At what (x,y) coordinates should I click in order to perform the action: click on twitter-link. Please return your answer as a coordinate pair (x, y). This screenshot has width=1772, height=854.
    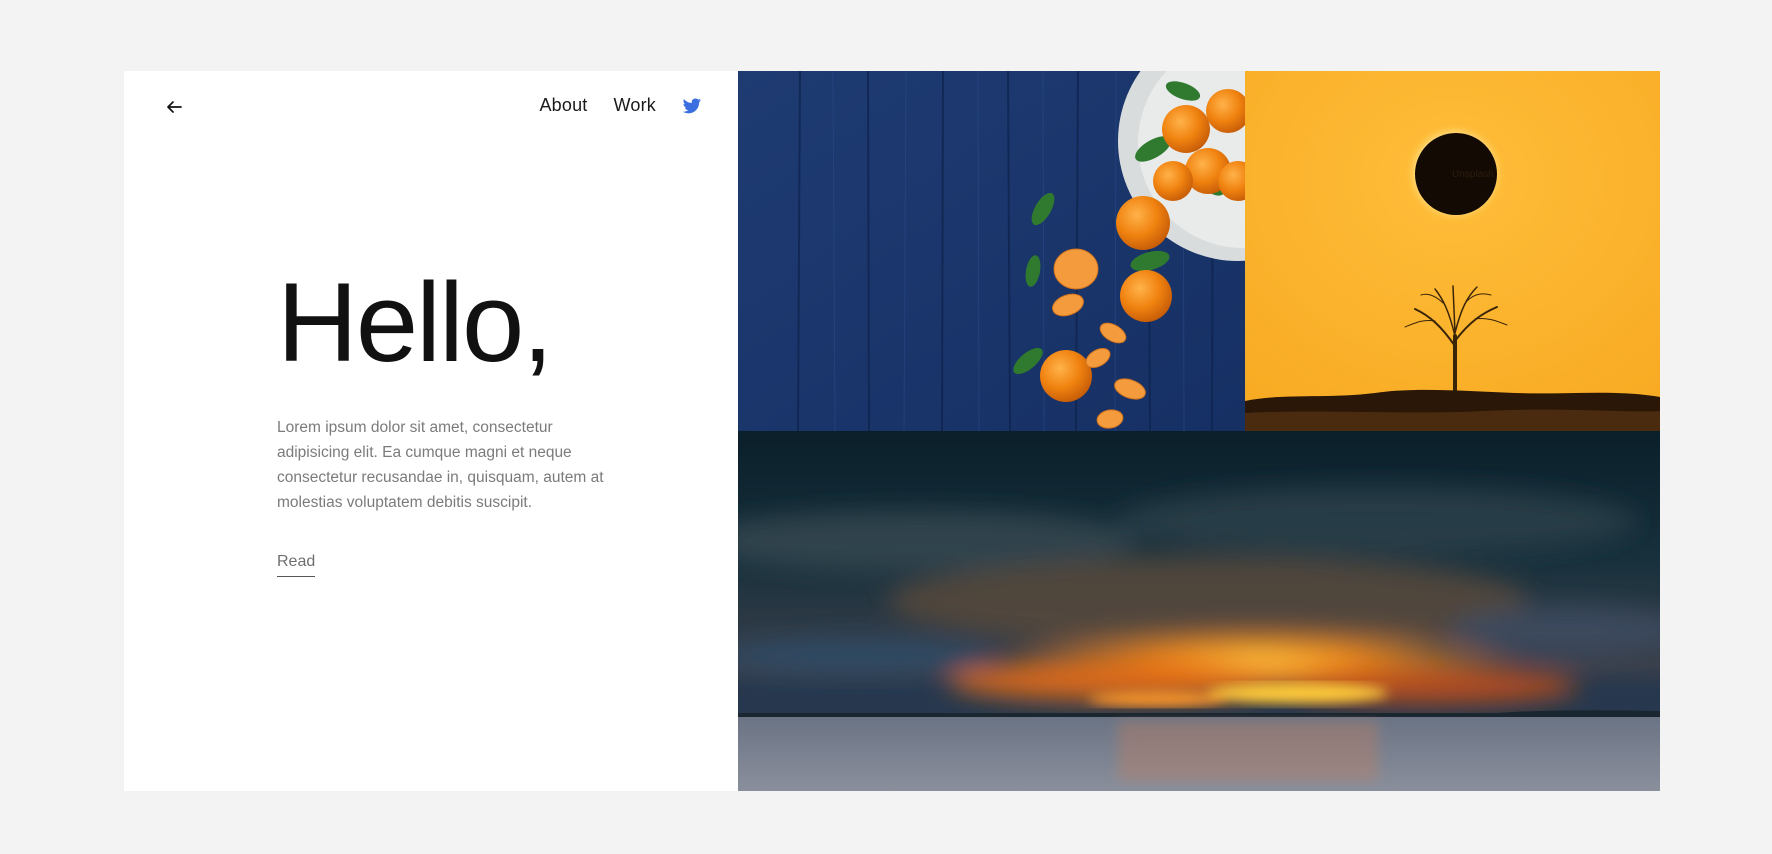
    Looking at the image, I should click on (692, 106).